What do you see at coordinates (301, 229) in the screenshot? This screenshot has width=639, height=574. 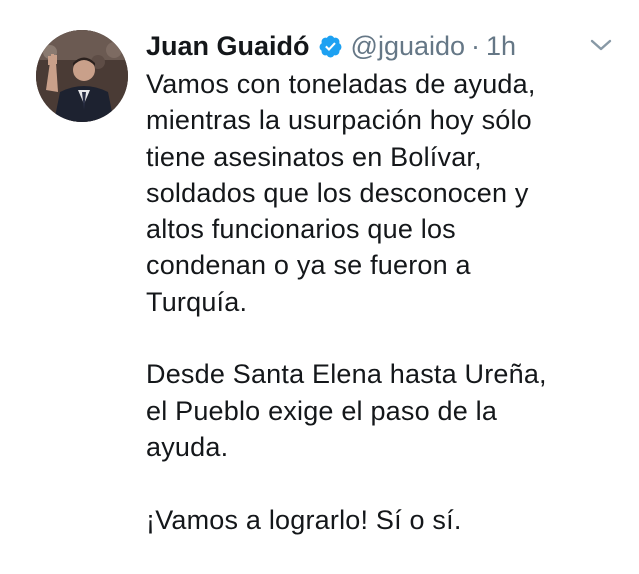 I see `tweet-text-line: altos funcionarios que los` at bounding box center [301, 229].